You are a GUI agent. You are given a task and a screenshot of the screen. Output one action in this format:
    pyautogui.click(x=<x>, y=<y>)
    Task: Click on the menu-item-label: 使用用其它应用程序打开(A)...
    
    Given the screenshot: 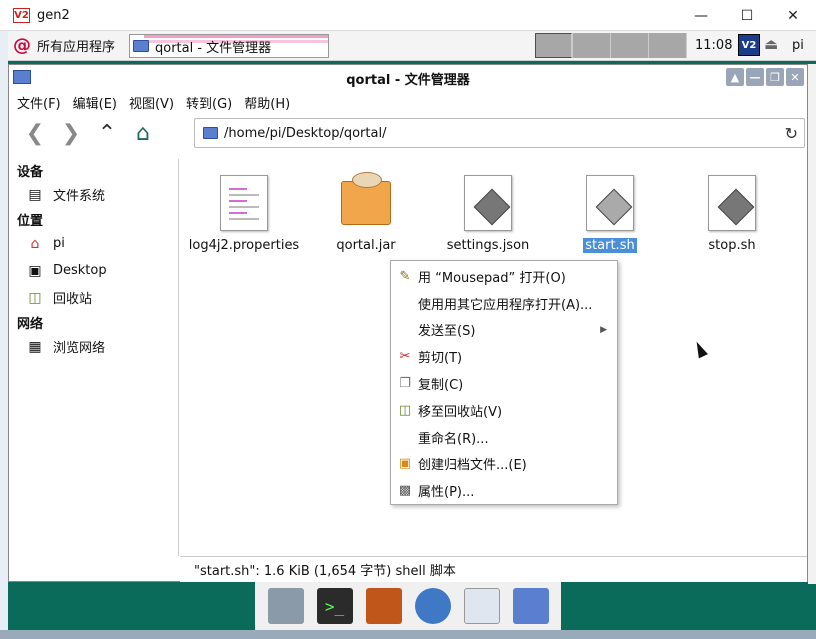 What is the action you would take?
    pyautogui.click(x=505, y=305)
    